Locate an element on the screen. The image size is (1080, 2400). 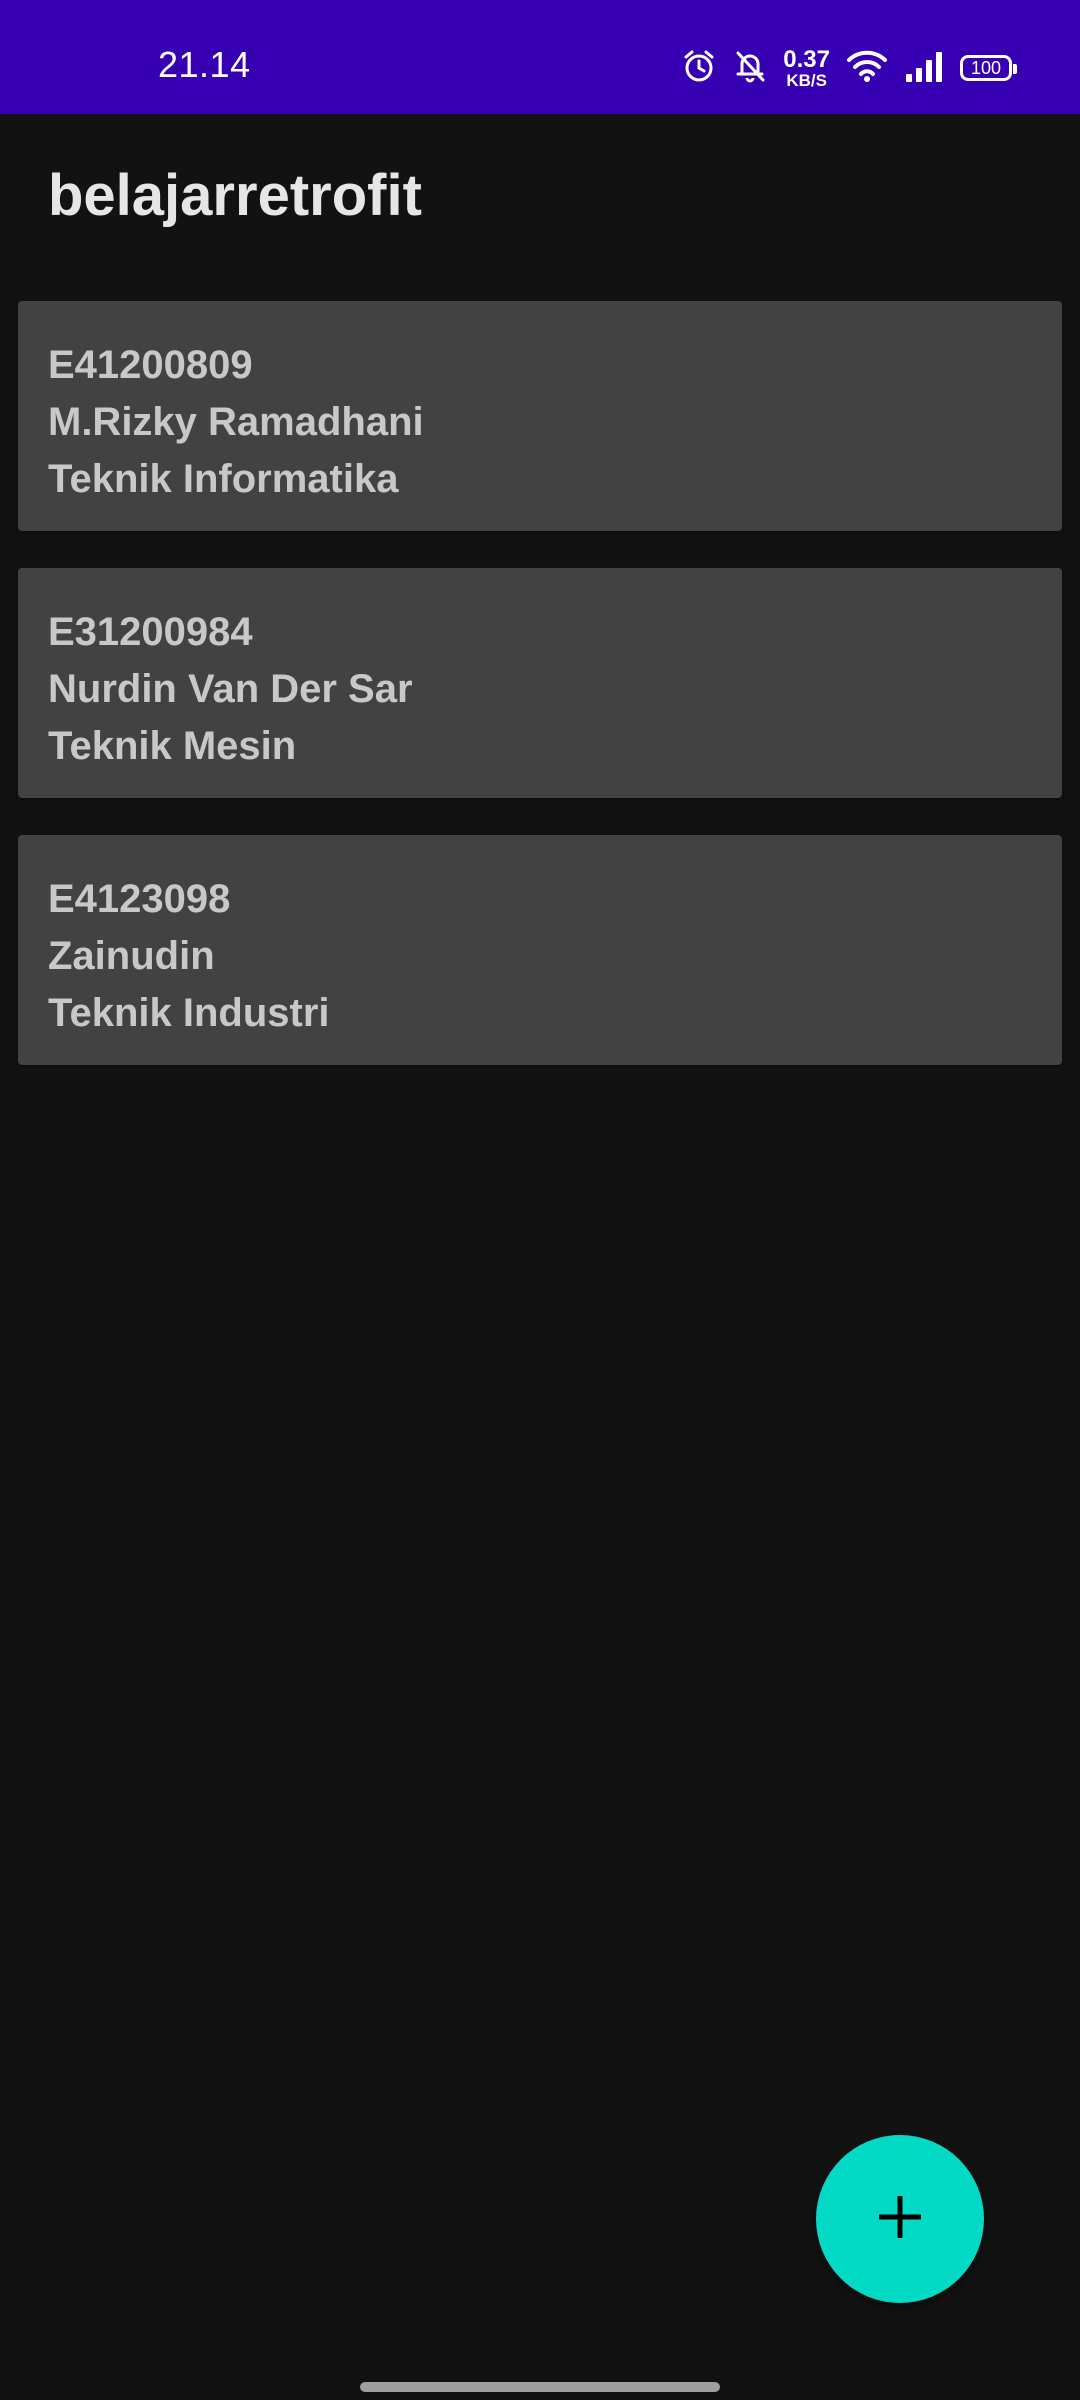
net-speed-value: 0.37 is located at coordinates (806, 59).